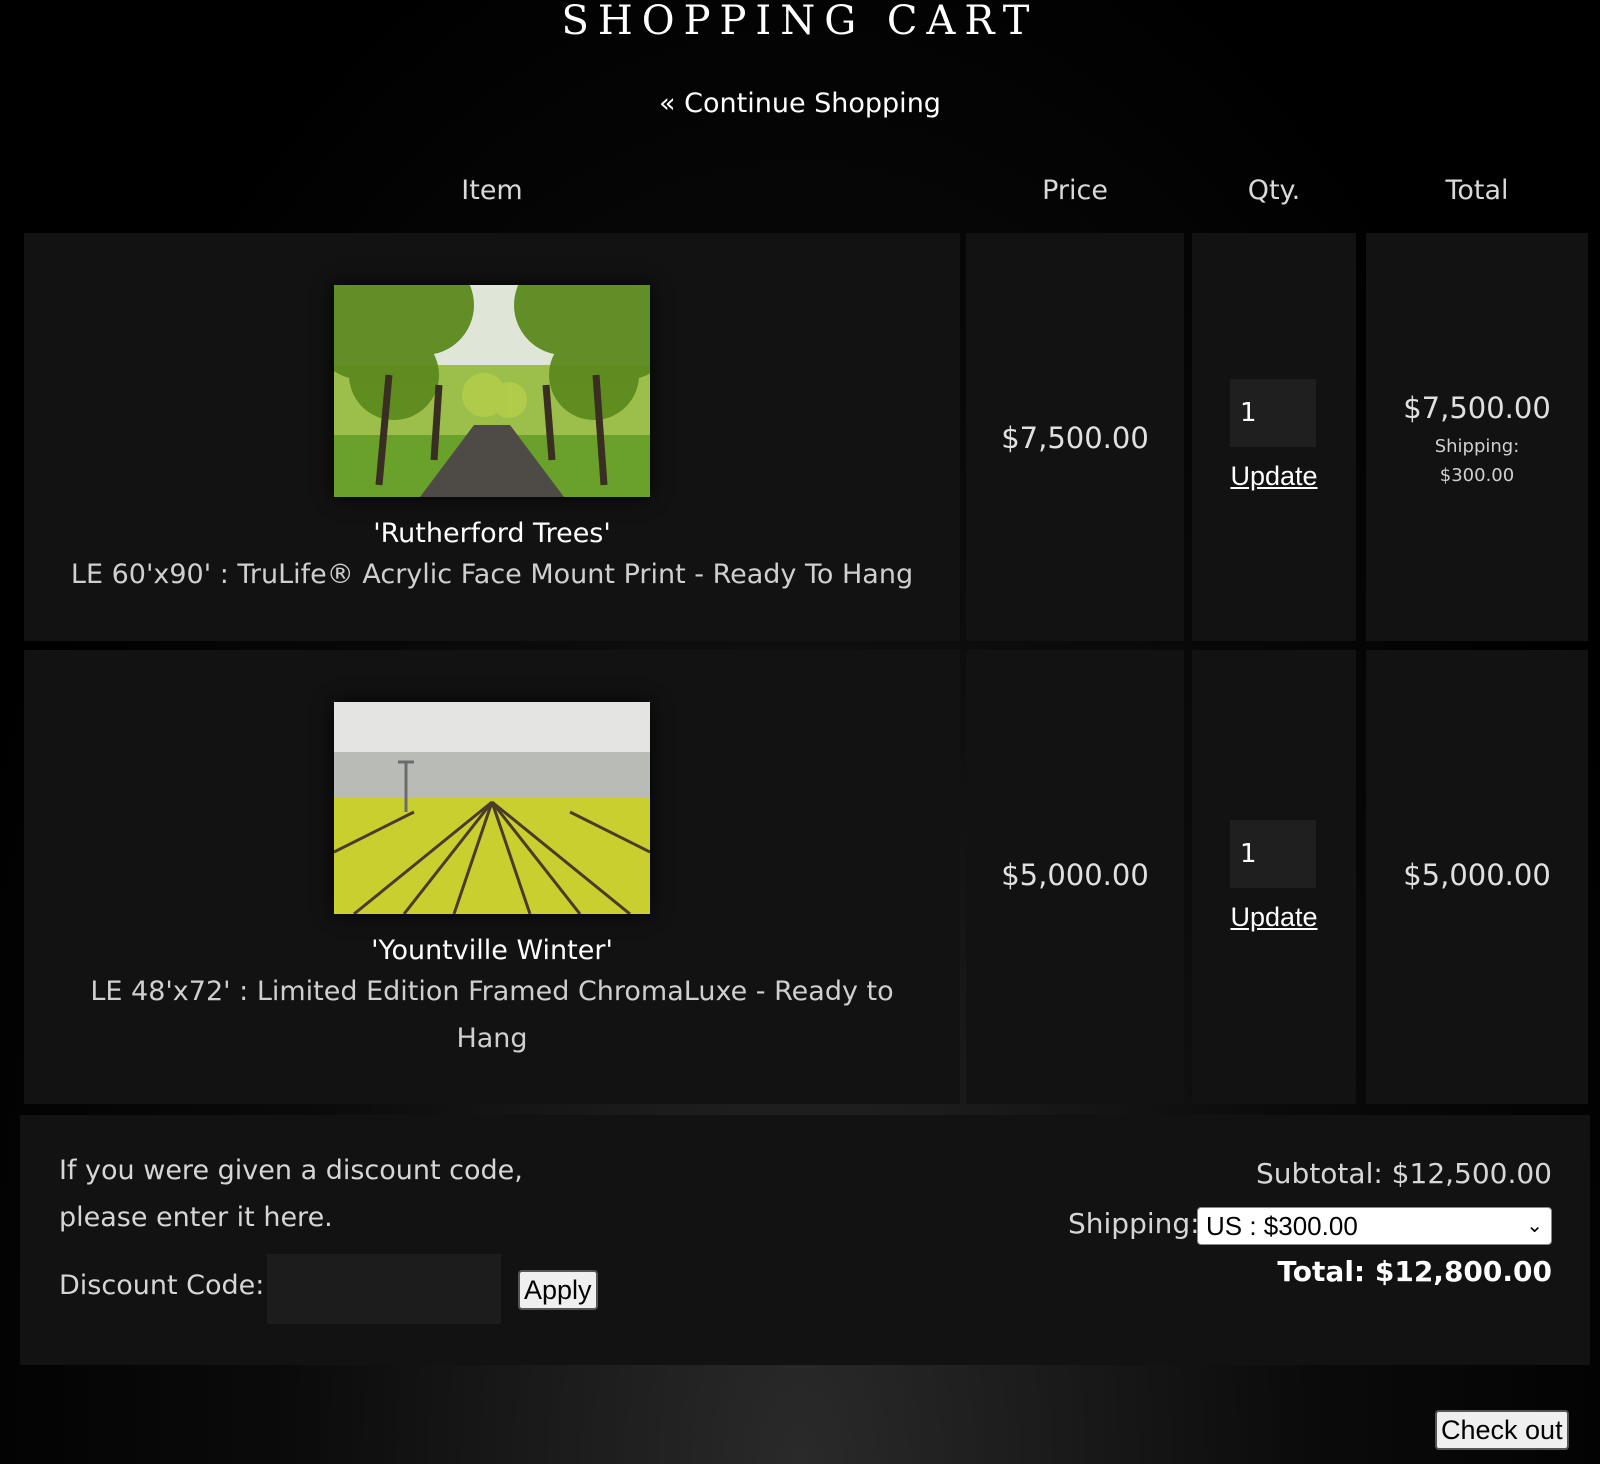  I want to click on chevron-down-icon: ⌄, so click(1534, 1226).